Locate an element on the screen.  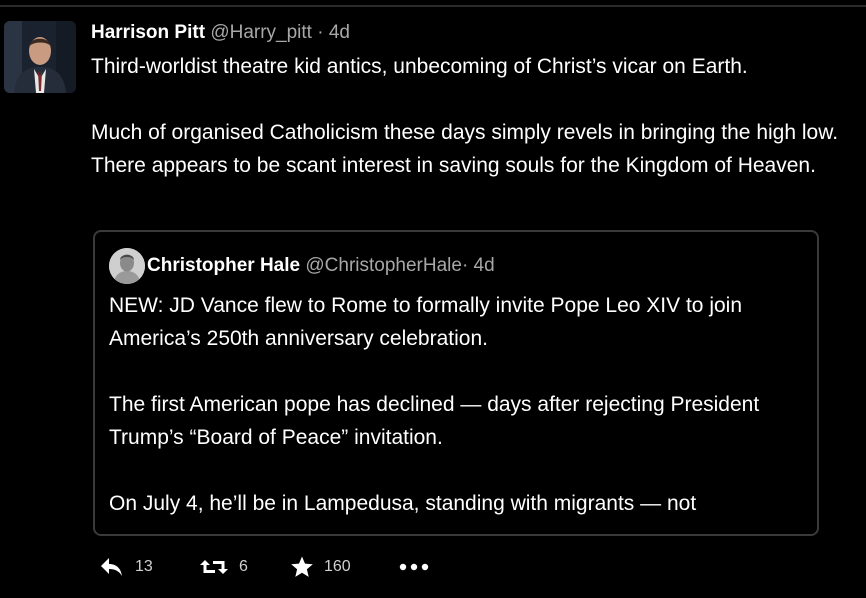
reply-button: 13 is located at coordinates (126, 567).